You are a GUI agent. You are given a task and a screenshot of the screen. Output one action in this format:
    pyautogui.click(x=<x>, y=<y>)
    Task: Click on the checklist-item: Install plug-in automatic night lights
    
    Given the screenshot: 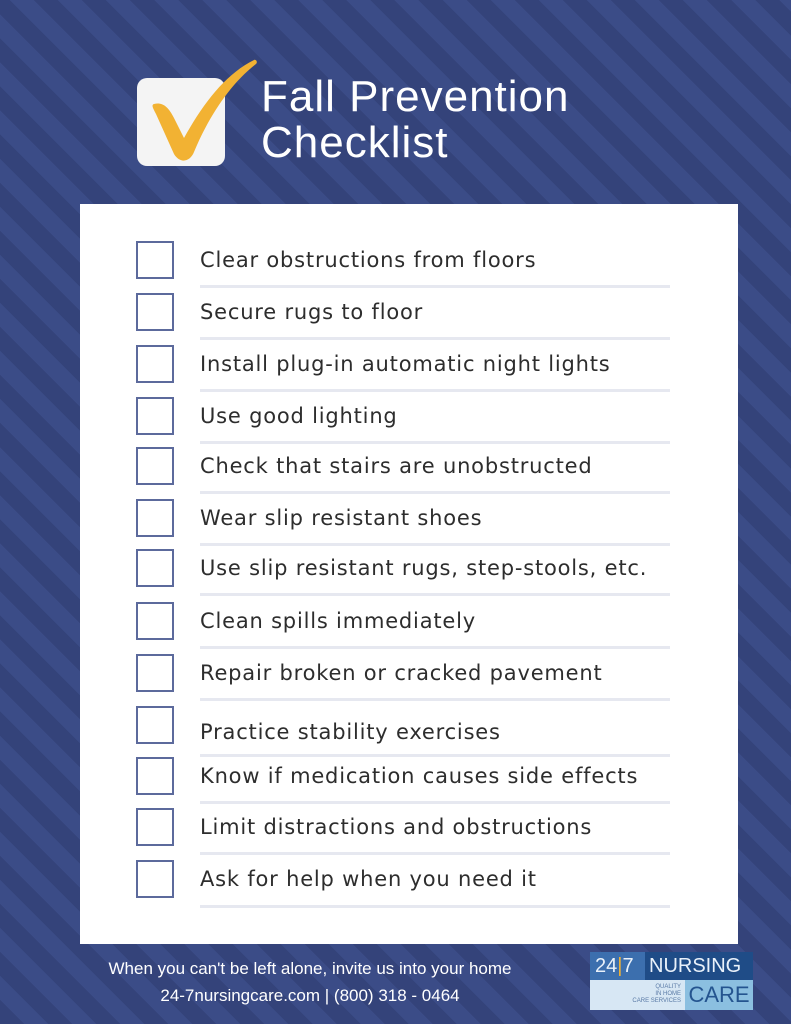 What is the action you would take?
    pyautogui.click(x=409, y=371)
    